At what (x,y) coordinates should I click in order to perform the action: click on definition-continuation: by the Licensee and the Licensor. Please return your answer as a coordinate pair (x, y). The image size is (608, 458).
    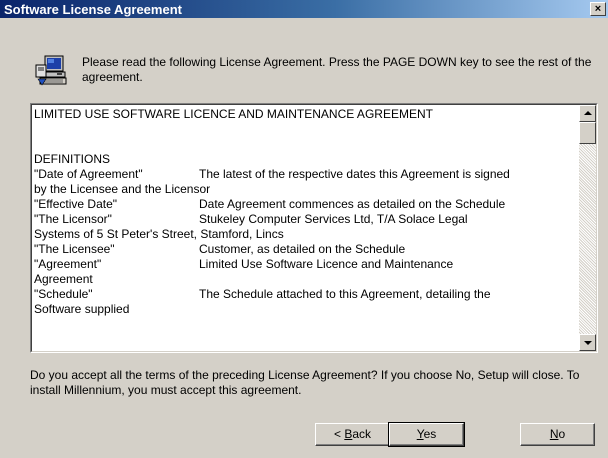
    Looking at the image, I should click on (122, 189).